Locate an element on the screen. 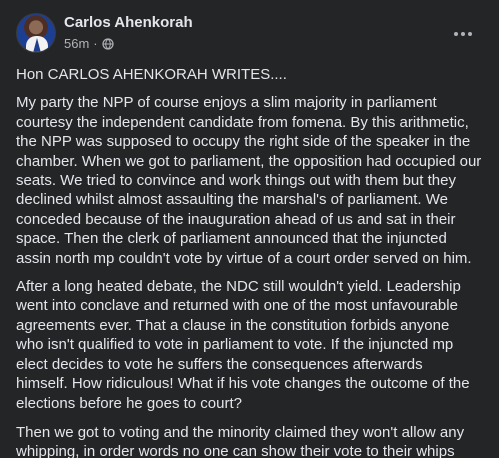 This screenshot has height=458, width=499. post-header: Carlos Ahenkorah 56m · is located at coordinates (251, 34).